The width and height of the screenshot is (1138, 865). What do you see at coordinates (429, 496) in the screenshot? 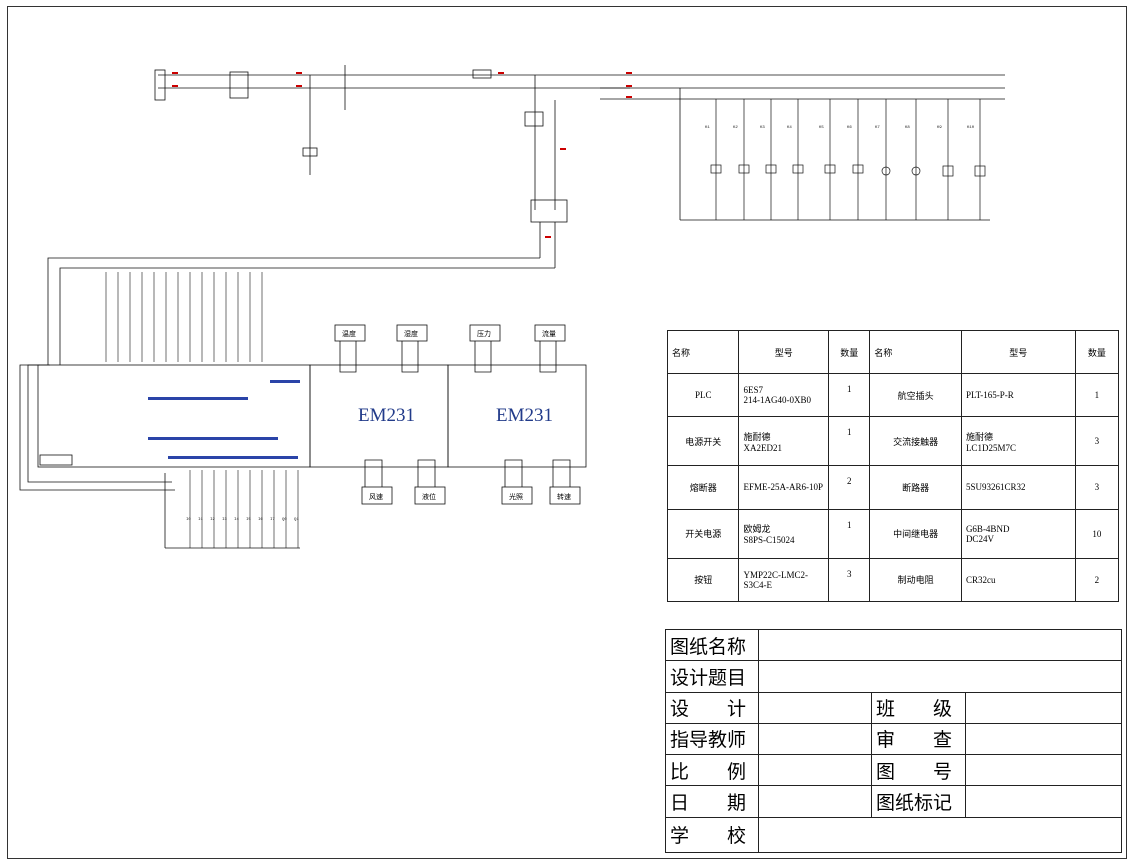
I see `sensor-box-label: 液位` at bounding box center [429, 496].